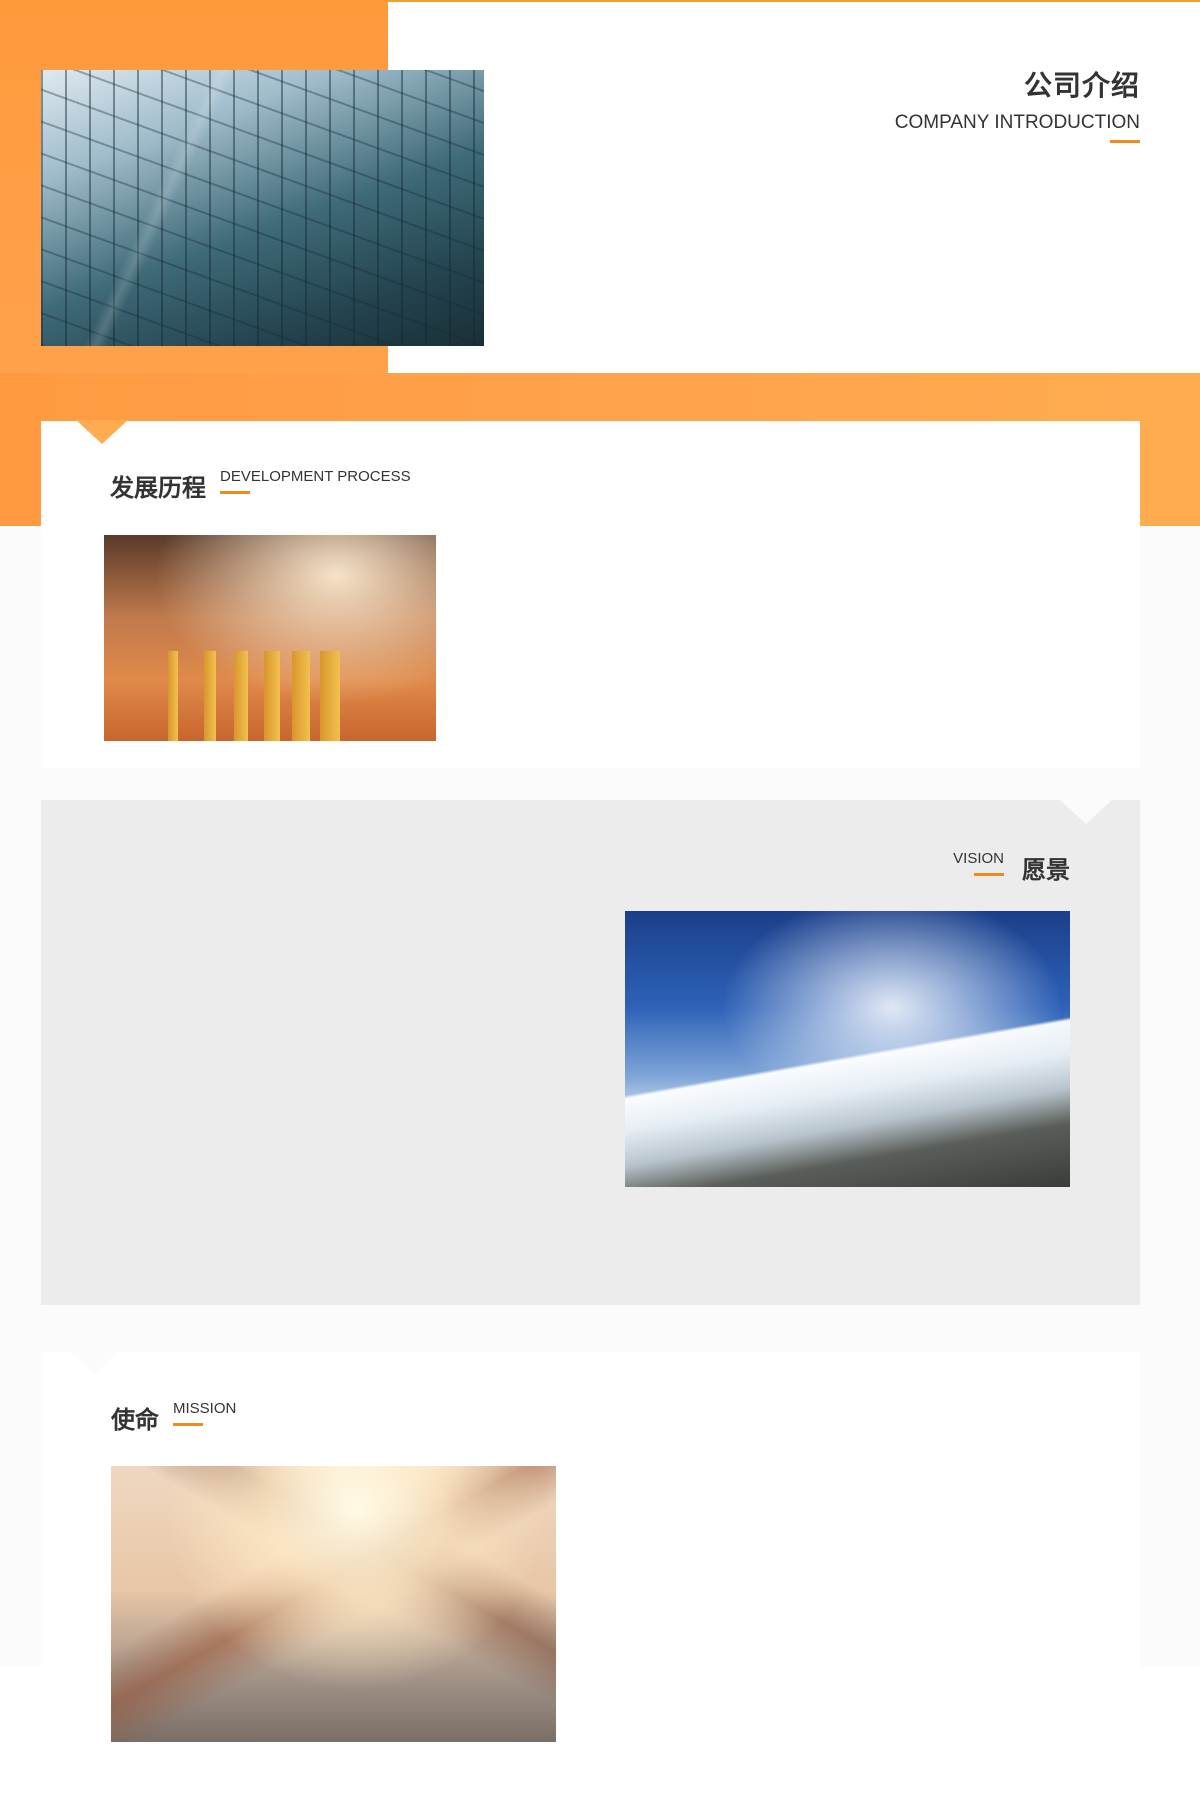 The image size is (1200, 1800). I want to click on vision-title-cn: 愿景, so click(1046, 870).